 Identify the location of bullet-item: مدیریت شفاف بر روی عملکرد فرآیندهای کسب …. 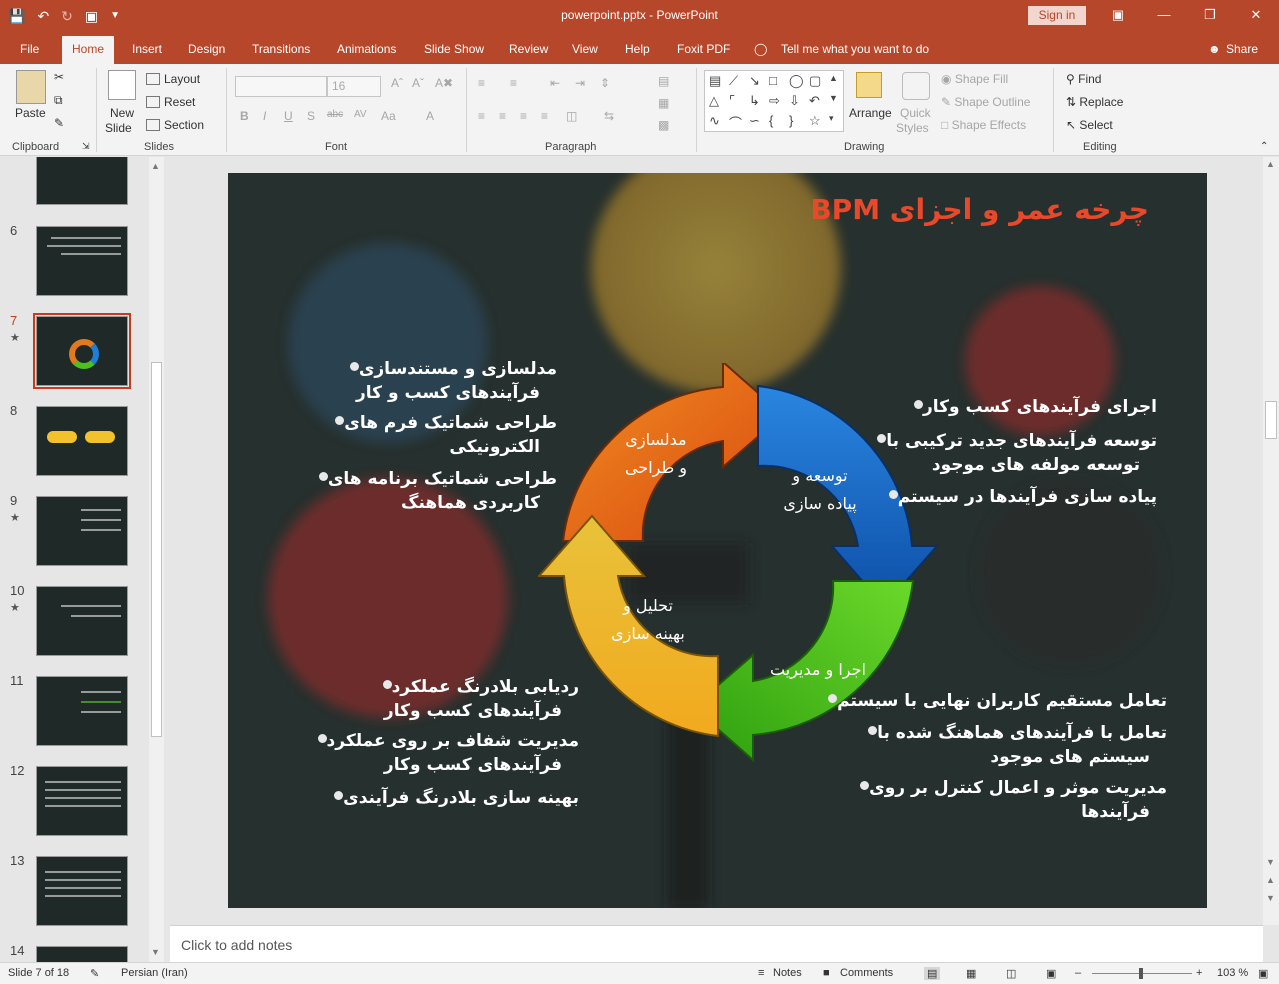
(444, 753).